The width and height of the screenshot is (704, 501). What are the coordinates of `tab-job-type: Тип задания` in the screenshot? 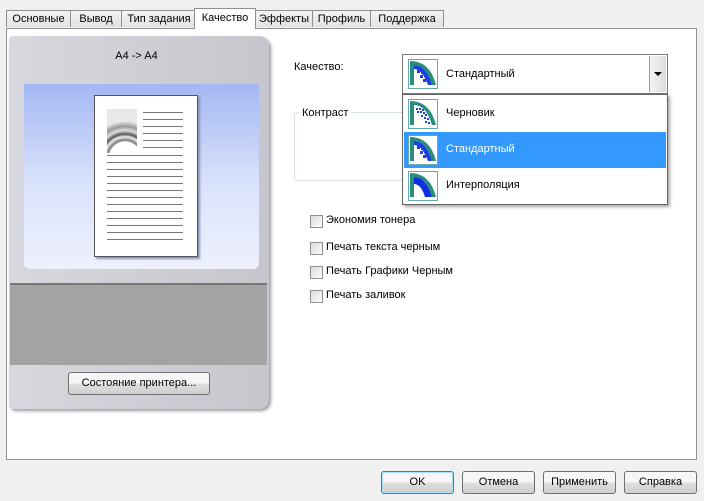 It's located at (159, 18).